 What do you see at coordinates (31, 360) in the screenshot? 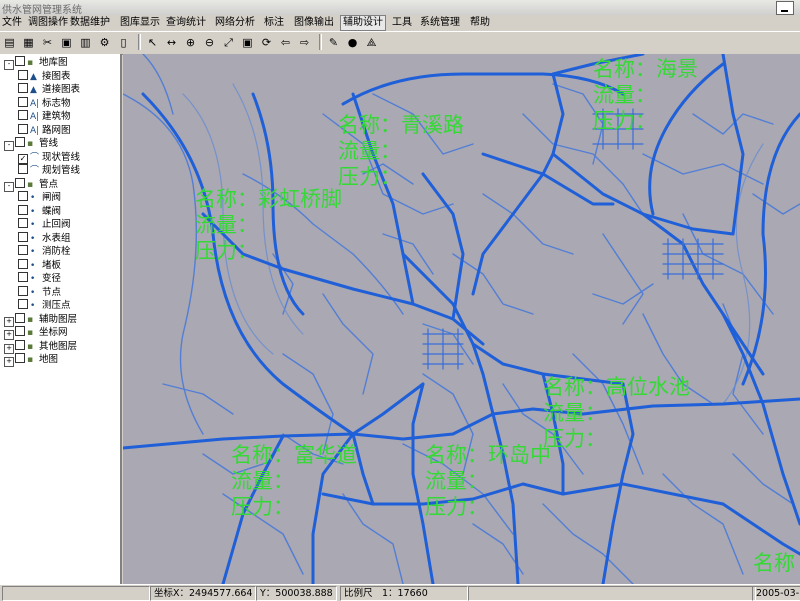
I see `tree-node: + ▪ 地图` at bounding box center [31, 360].